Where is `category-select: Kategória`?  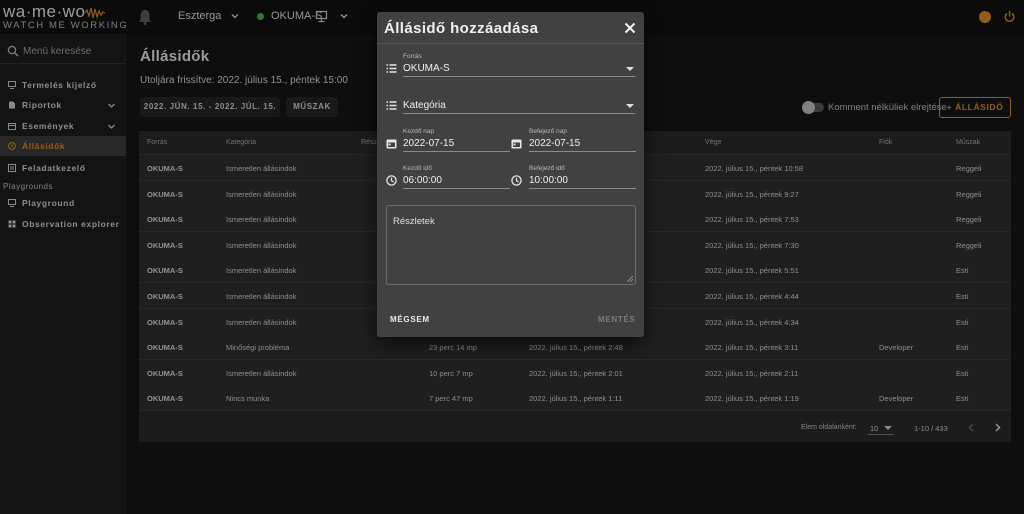
category-select: Kategória is located at coordinates (424, 105).